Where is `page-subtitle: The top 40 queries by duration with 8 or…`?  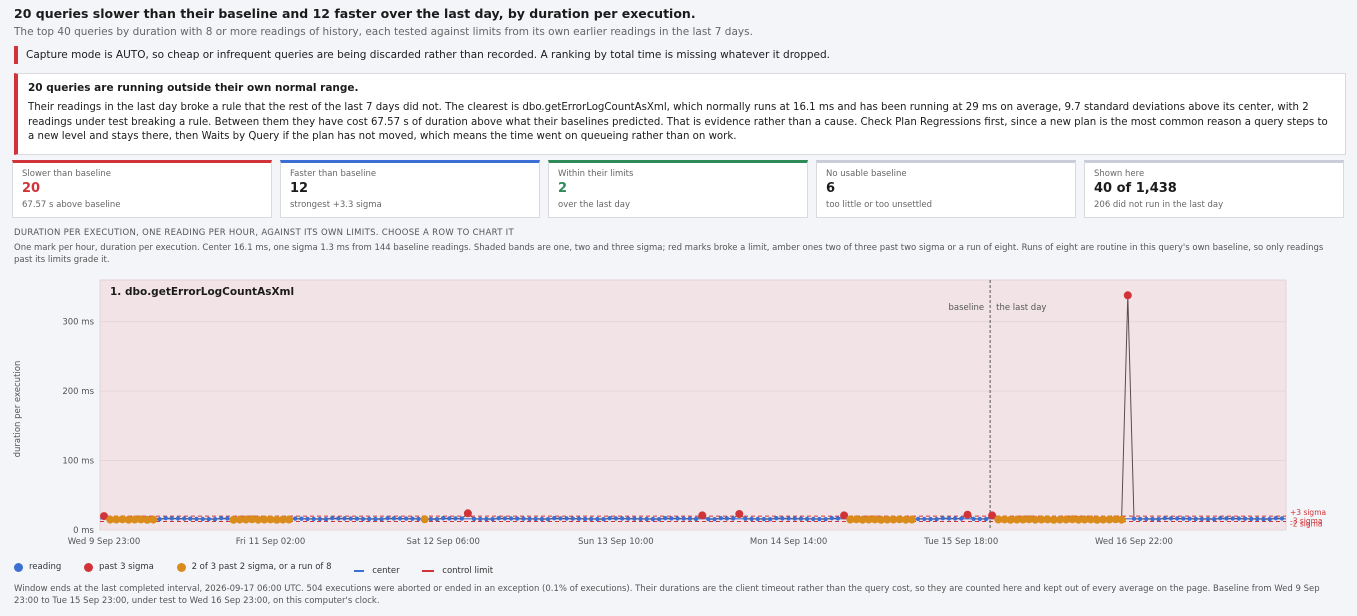
page-subtitle: The top 40 queries by duration with 8 or… is located at coordinates (383, 32).